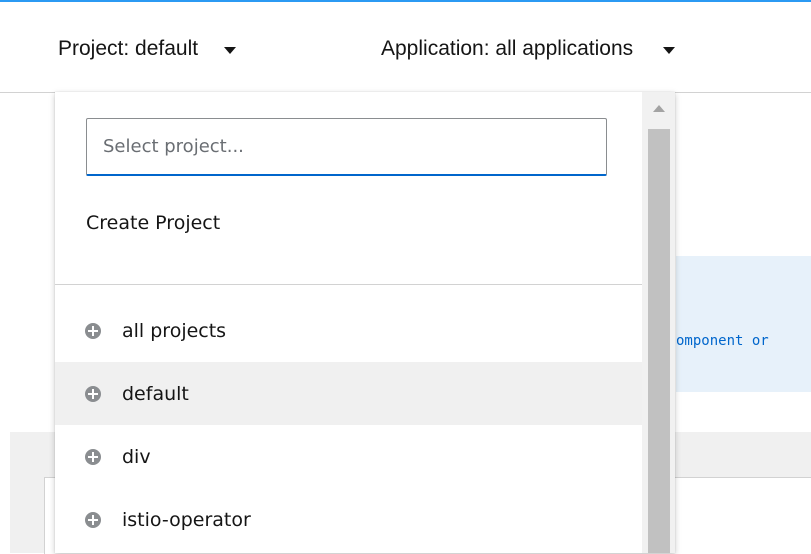  Describe the element at coordinates (174, 330) in the screenshot. I see `project-item-label: all projects` at that location.